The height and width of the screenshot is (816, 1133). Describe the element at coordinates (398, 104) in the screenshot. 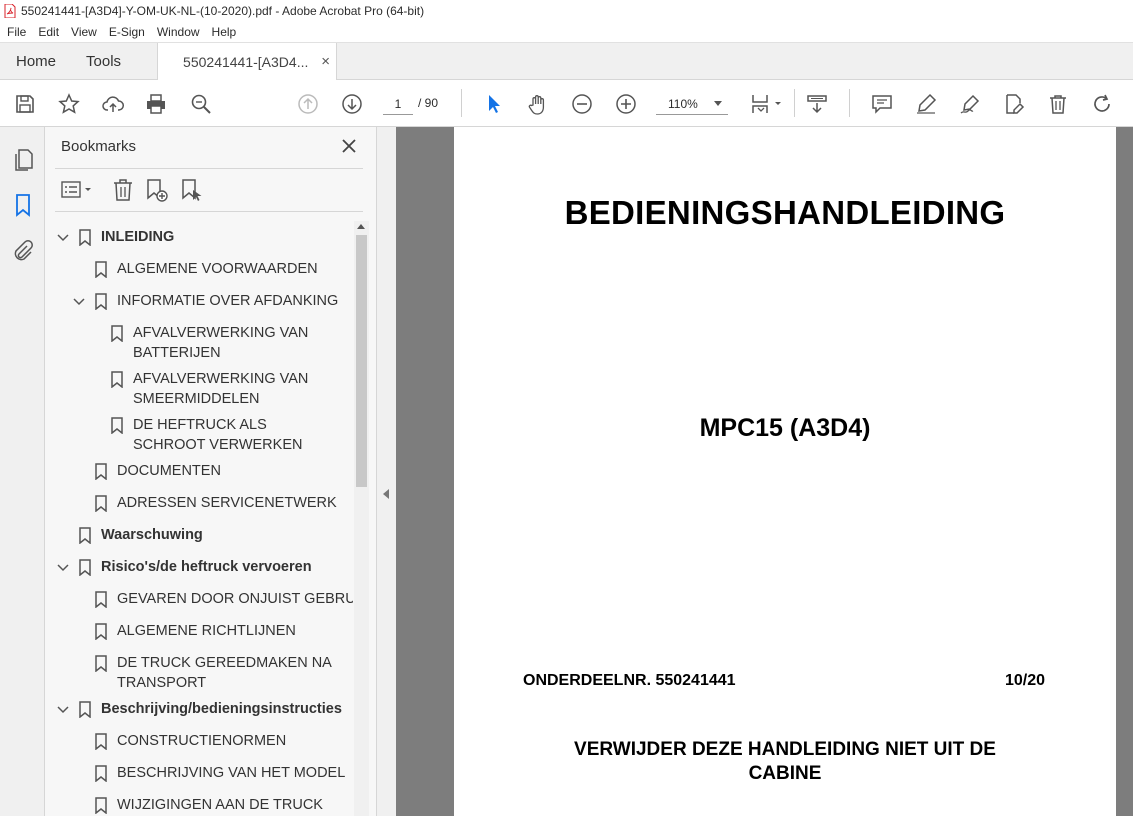

I see `page-number-input: 1` at that location.